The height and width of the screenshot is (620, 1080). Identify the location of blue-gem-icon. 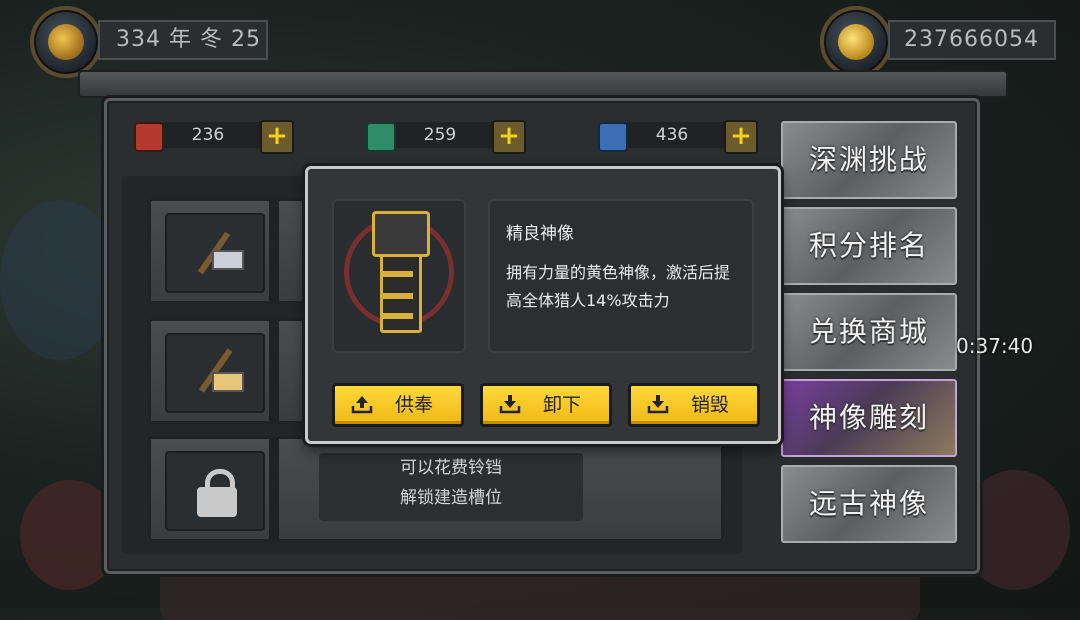
(613, 137).